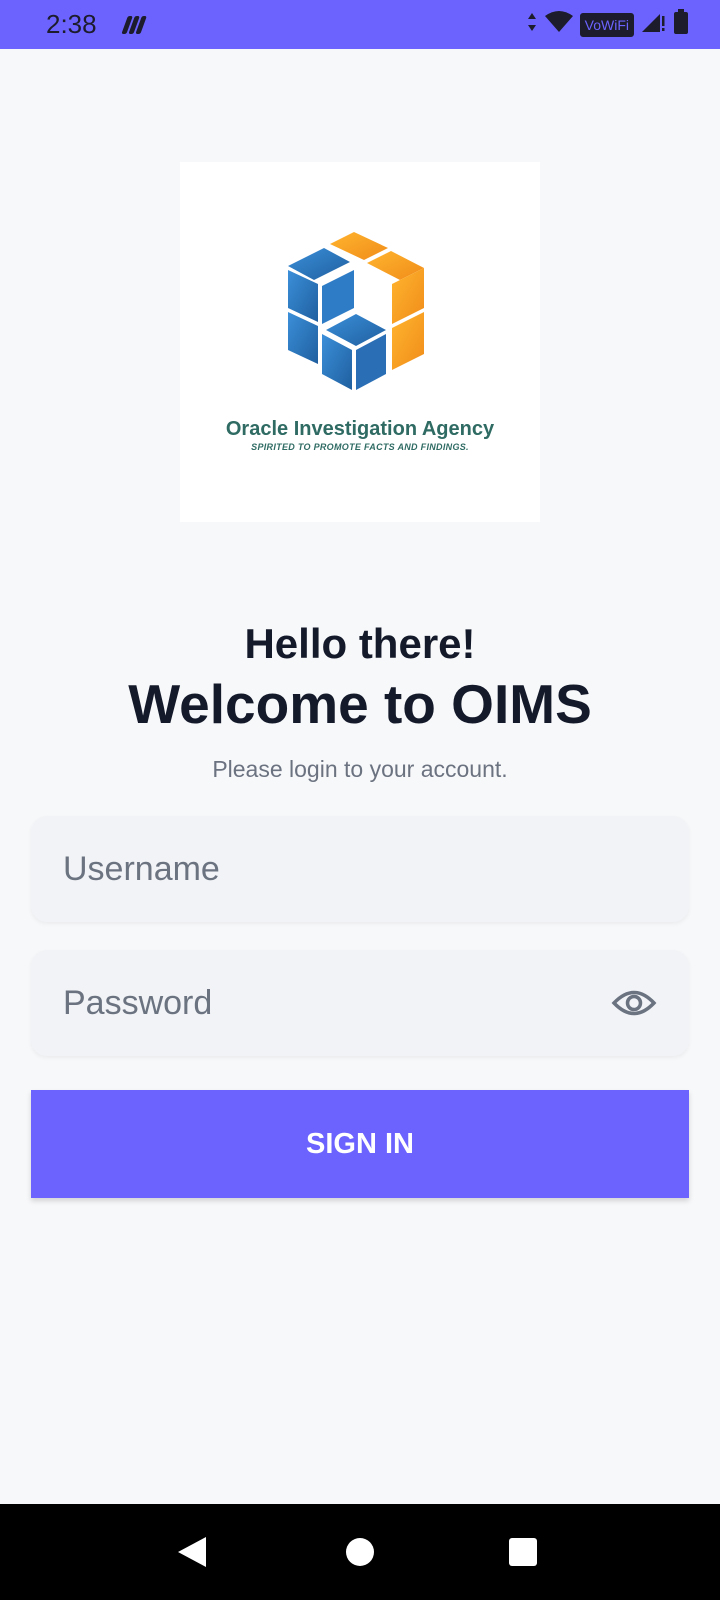 Image resolution: width=720 pixels, height=1600 pixels. Describe the element at coordinates (337, 1003) in the screenshot. I see `password-input` at that location.